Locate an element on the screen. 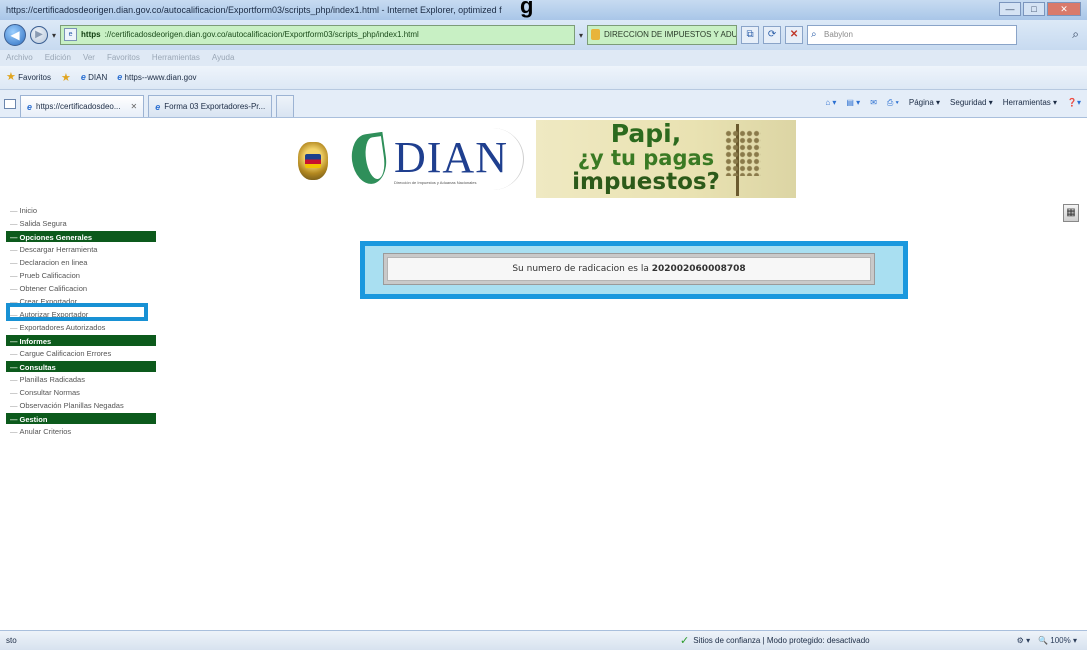 Image resolution: width=1087 pixels, height=651 pixels. forward-button: ▶ is located at coordinates (39, 35).